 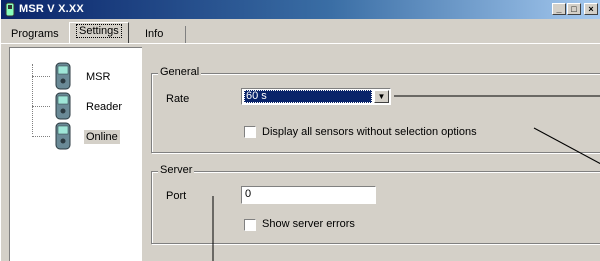 I want to click on tab-programs-label: Programs, so click(x=35, y=34).